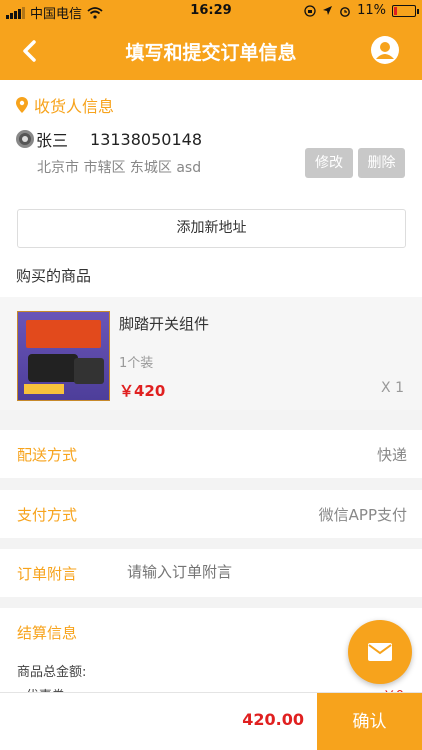  Describe the element at coordinates (119, 168) in the screenshot. I see `address-line: 北京市 市辖区 东城区 asd` at that location.